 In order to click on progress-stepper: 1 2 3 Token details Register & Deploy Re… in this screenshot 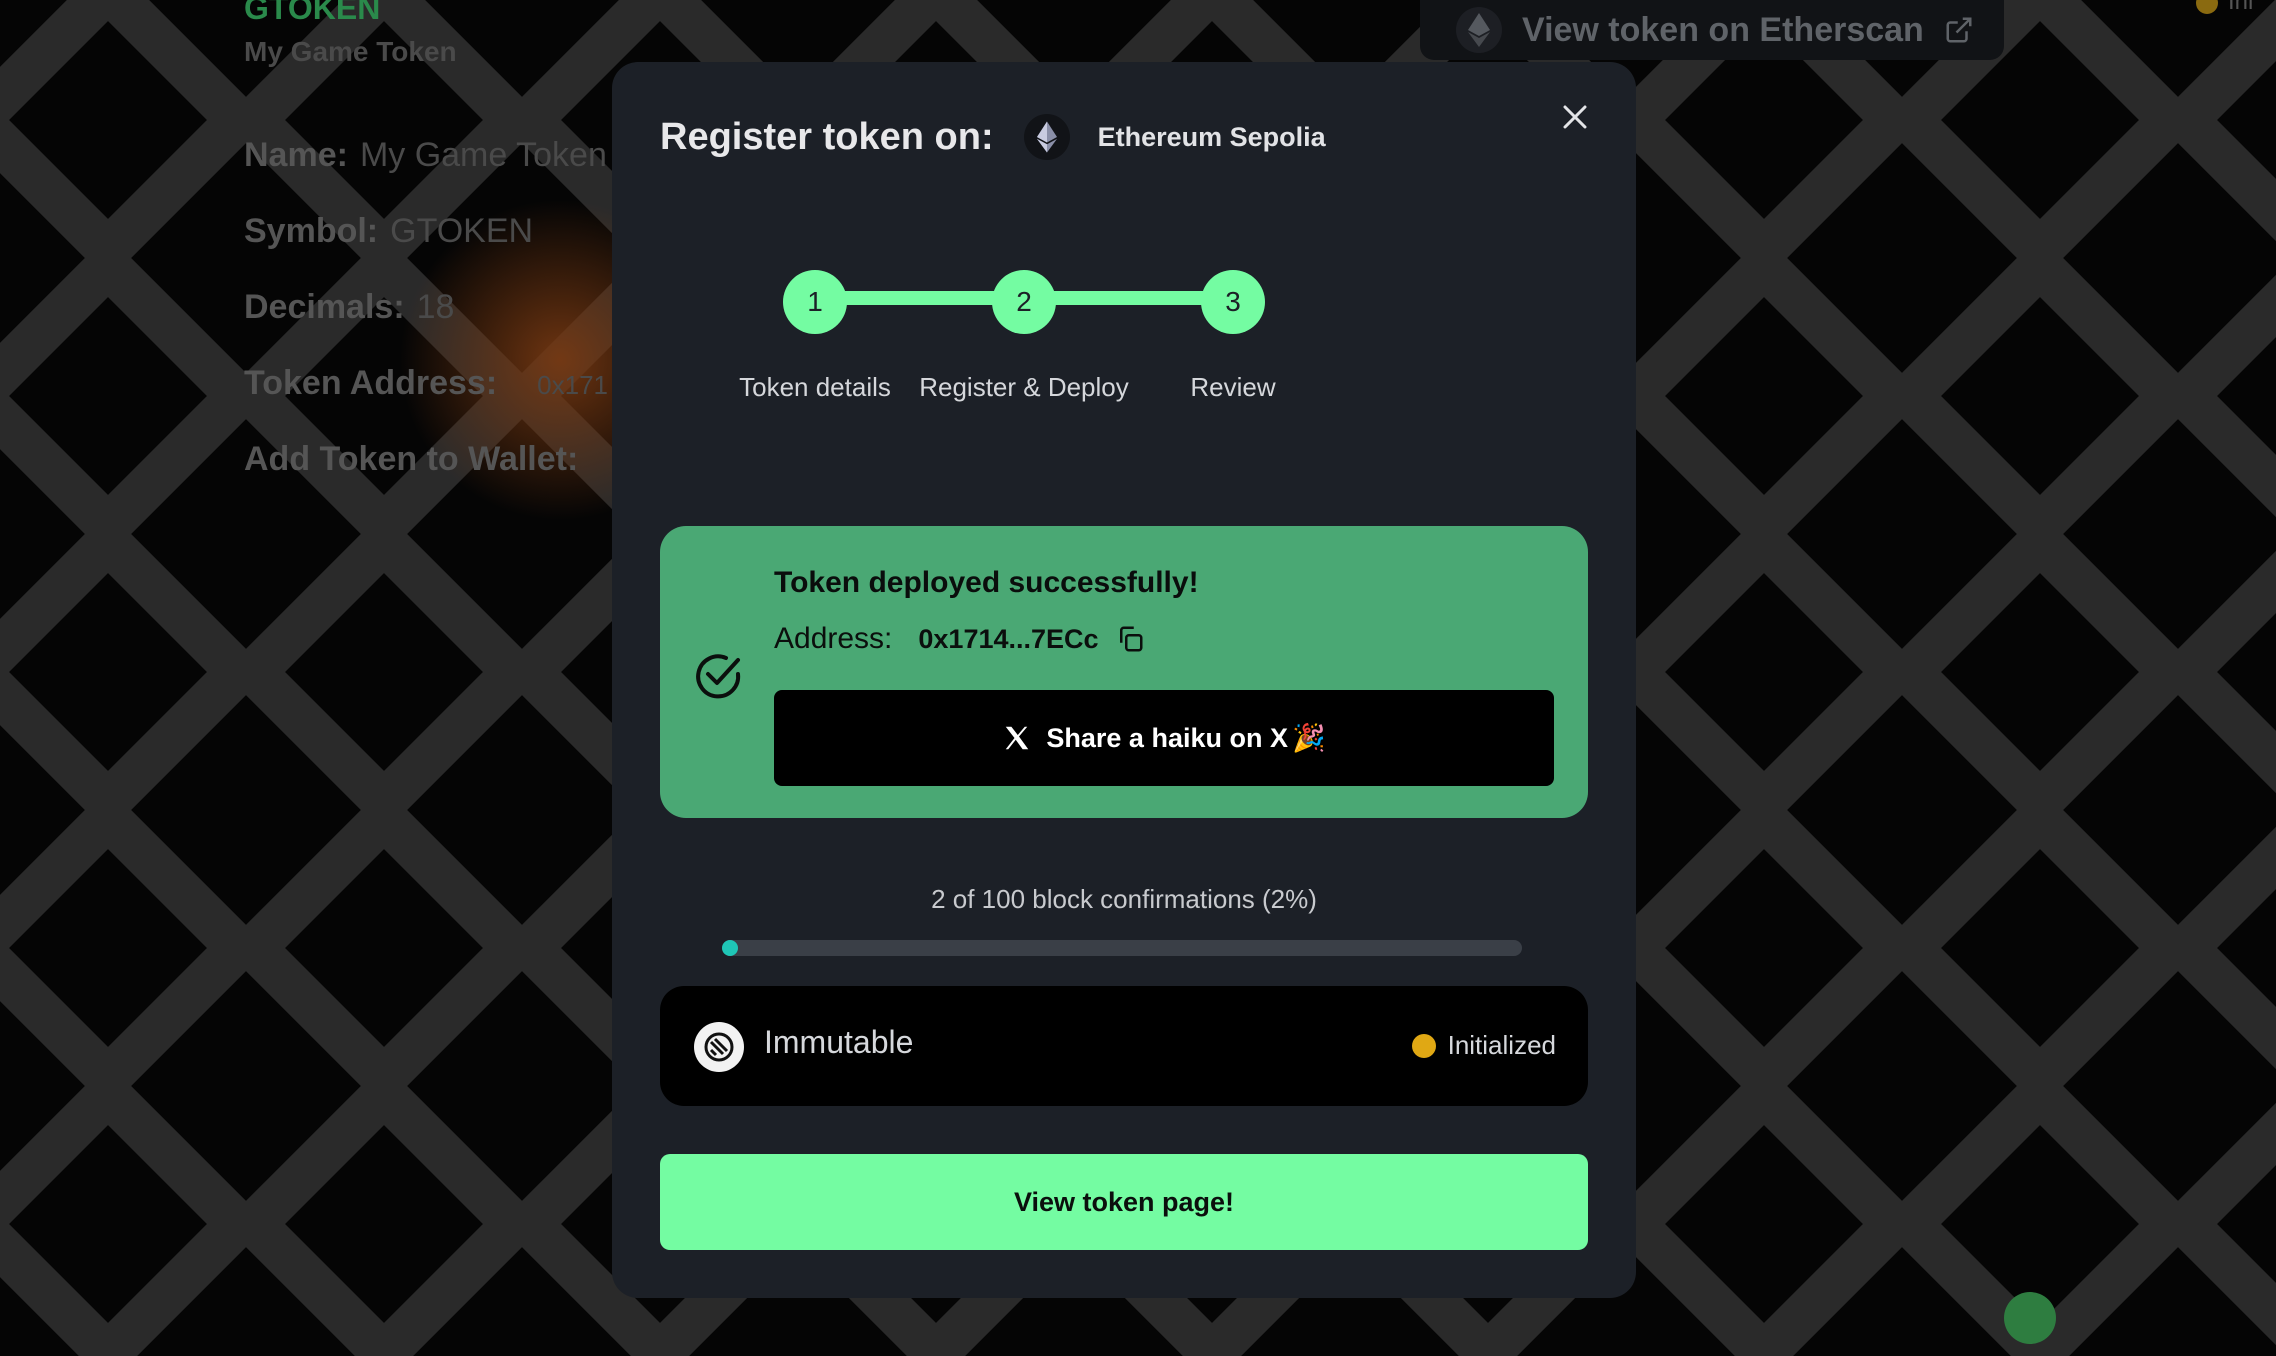, I will do `click(1124, 335)`.